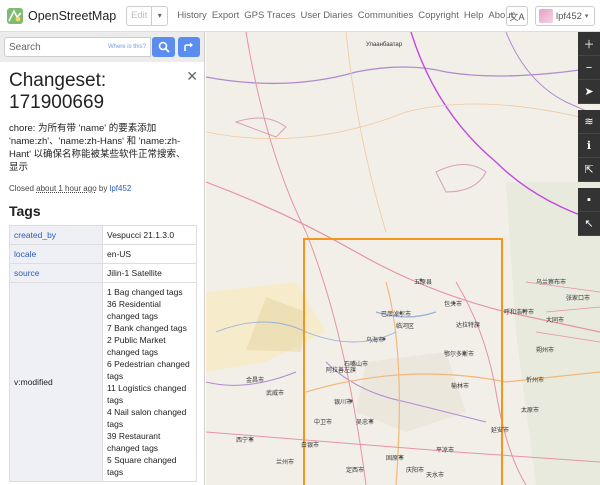  What do you see at coordinates (435, 475) in the screenshot?
I see `map-label: 天水市` at bounding box center [435, 475].